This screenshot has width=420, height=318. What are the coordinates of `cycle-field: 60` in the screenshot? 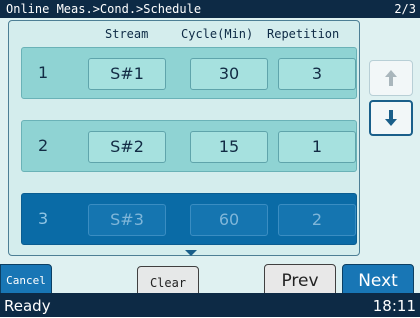 It's located at (229, 220).